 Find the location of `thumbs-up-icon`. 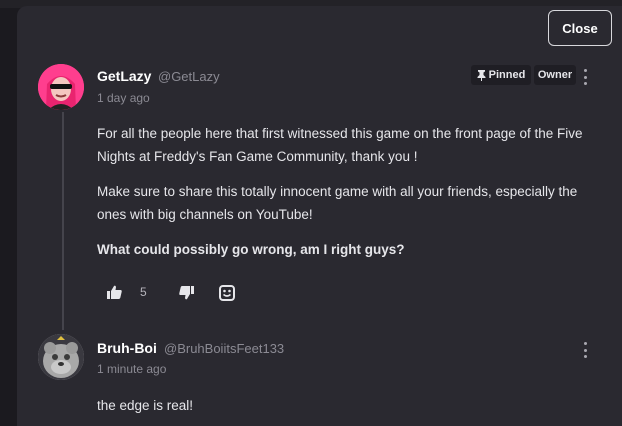

thumbs-up-icon is located at coordinates (114, 292).